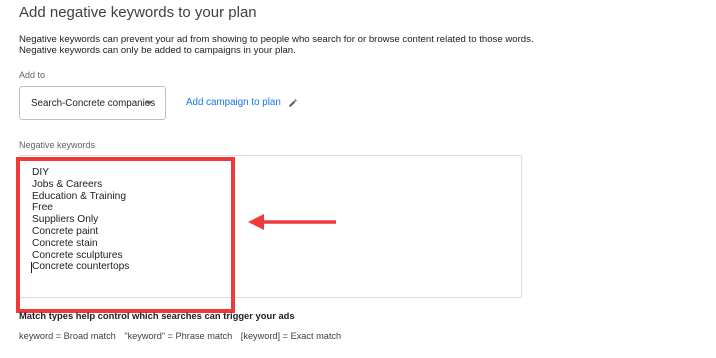 Image resolution: width=716 pixels, height=358 pixels. What do you see at coordinates (293, 102) in the screenshot?
I see `pencil-icon` at bounding box center [293, 102].